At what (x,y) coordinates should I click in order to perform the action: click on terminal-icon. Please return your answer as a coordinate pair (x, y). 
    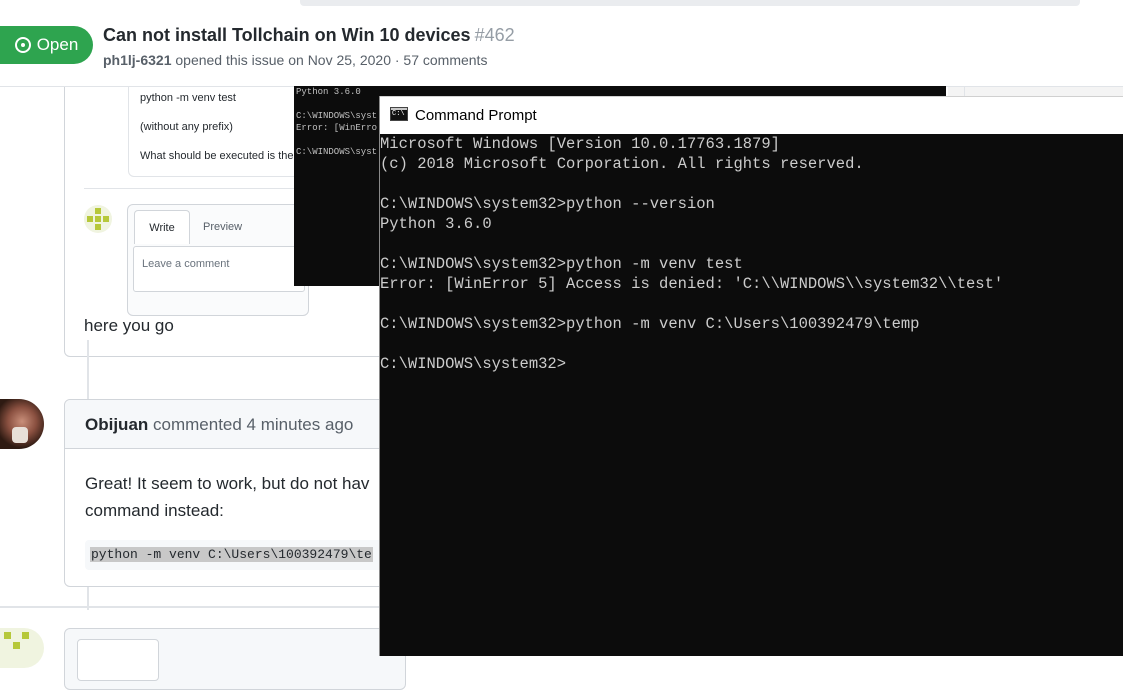
    Looking at the image, I should click on (399, 114).